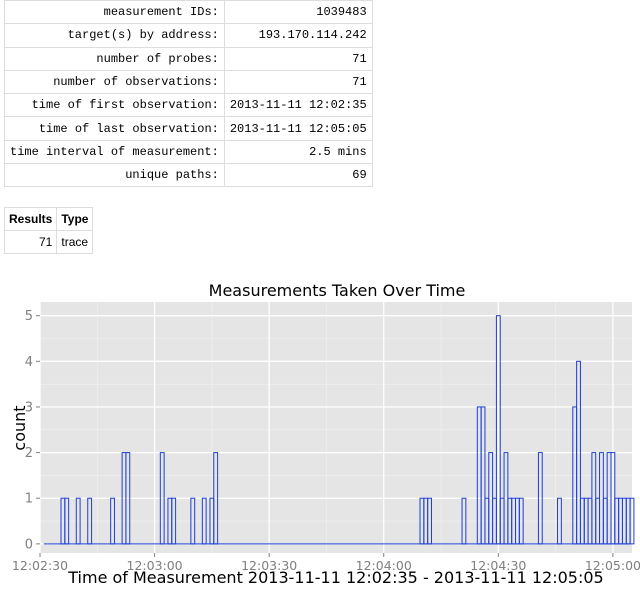 This screenshot has height=590, width=640. I want to click on y-tick-label: 1, so click(29, 499).